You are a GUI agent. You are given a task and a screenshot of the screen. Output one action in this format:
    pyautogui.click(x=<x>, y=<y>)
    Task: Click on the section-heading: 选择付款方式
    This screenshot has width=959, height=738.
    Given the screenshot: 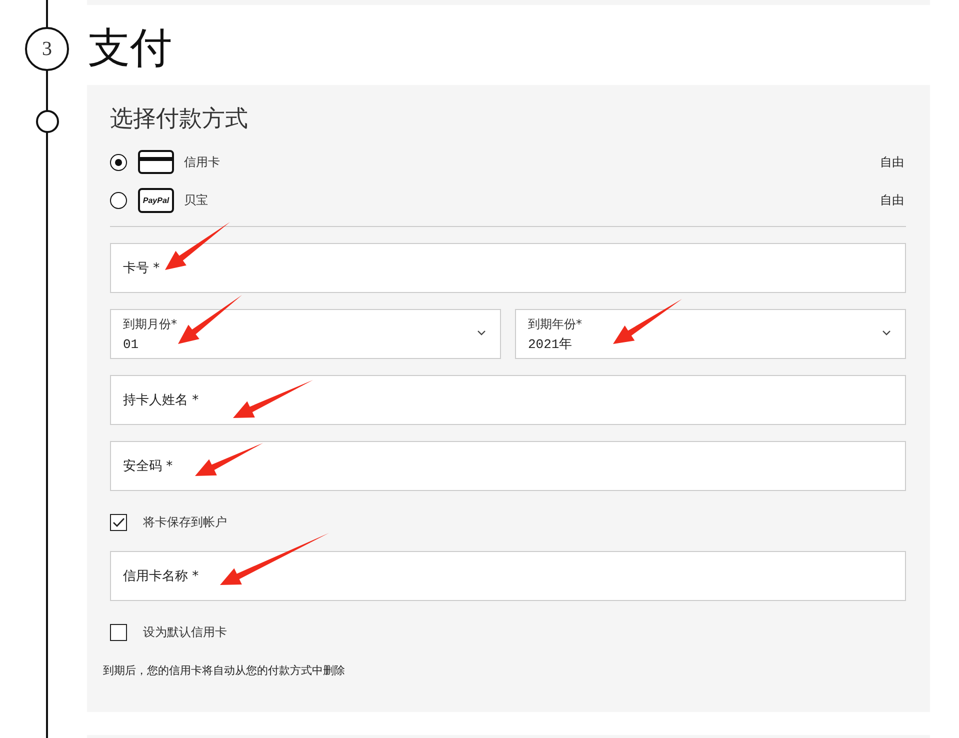 What is the action you would take?
    pyautogui.click(x=179, y=119)
    